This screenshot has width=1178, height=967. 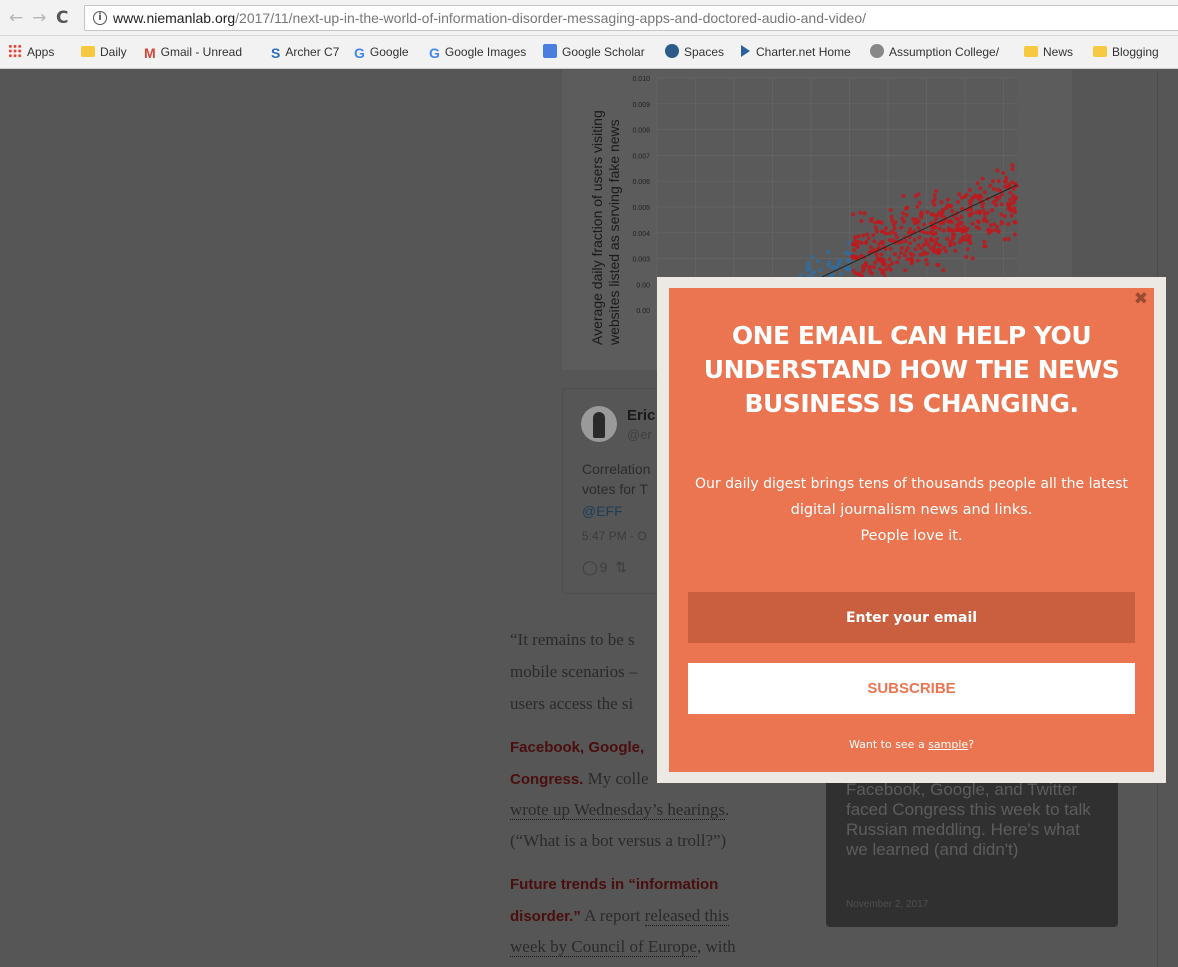 What do you see at coordinates (1126, 52) in the screenshot?
I see `bookmark-blogging: Blogging` at bounding box center [1126, 52].